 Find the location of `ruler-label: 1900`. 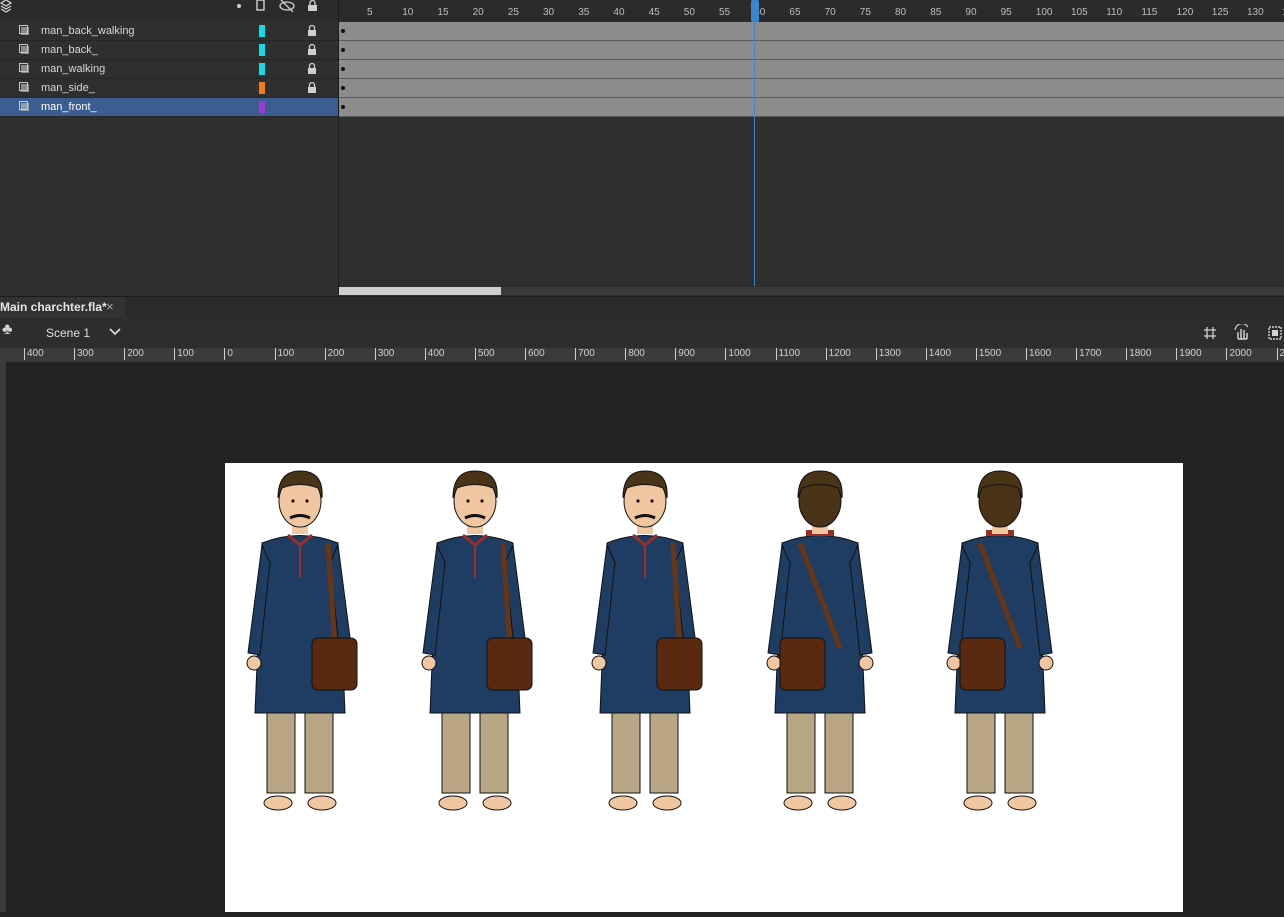

ruler-label: 1900 is located at coordinates (1188, 354).